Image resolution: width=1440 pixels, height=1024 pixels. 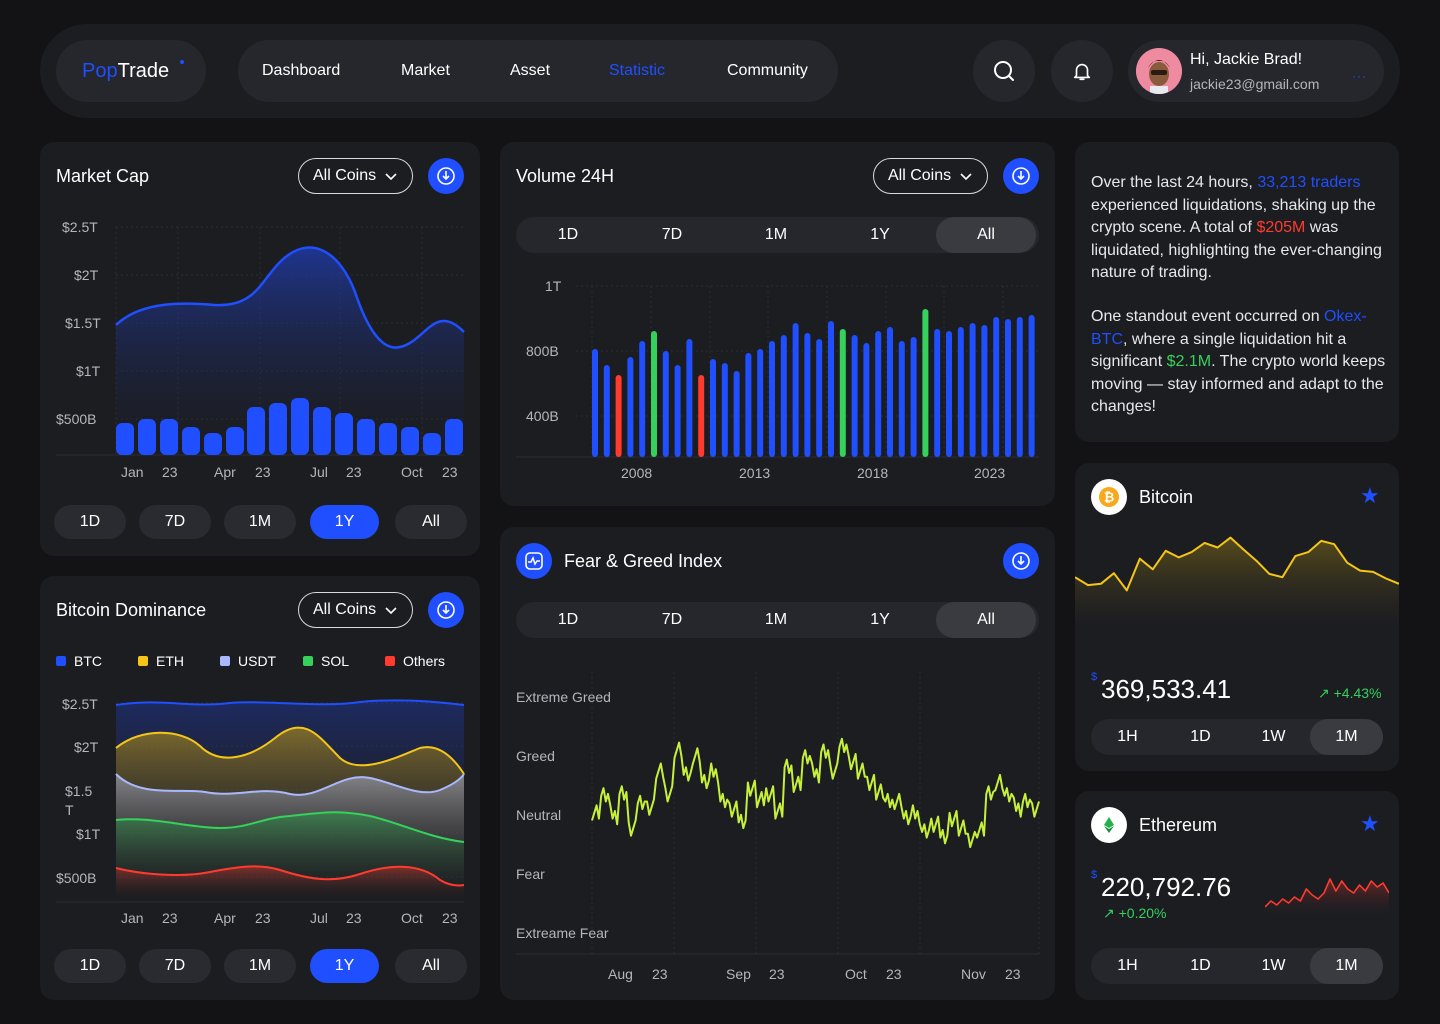 I want to click on nav-statistic: Statistic, so click(x=637, y=71).